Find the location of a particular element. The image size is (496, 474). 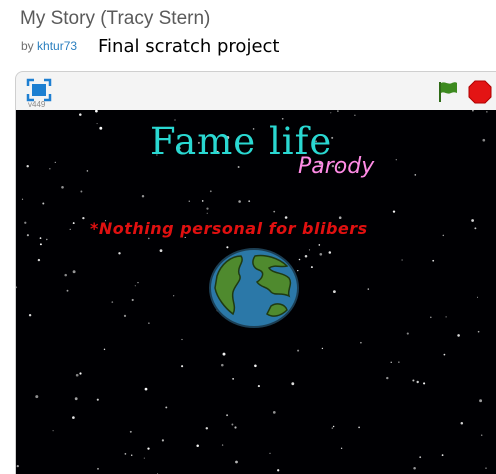

earth-sprite is located at coordinates (254, 288).